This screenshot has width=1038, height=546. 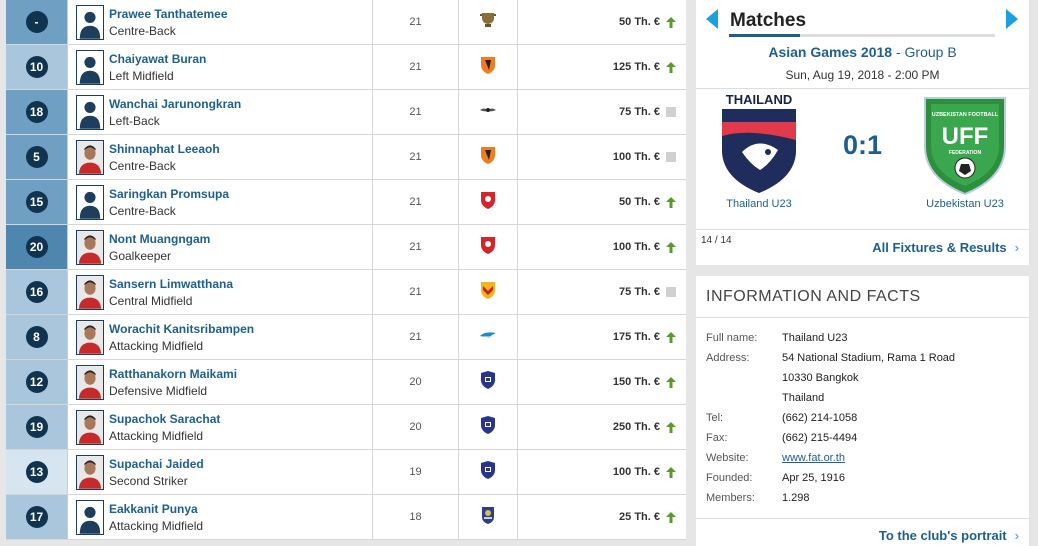 What do you see at coordinates (36, 247) in the screenshot?
I see `shirt-number: 20` at bounding box center [36, 247].